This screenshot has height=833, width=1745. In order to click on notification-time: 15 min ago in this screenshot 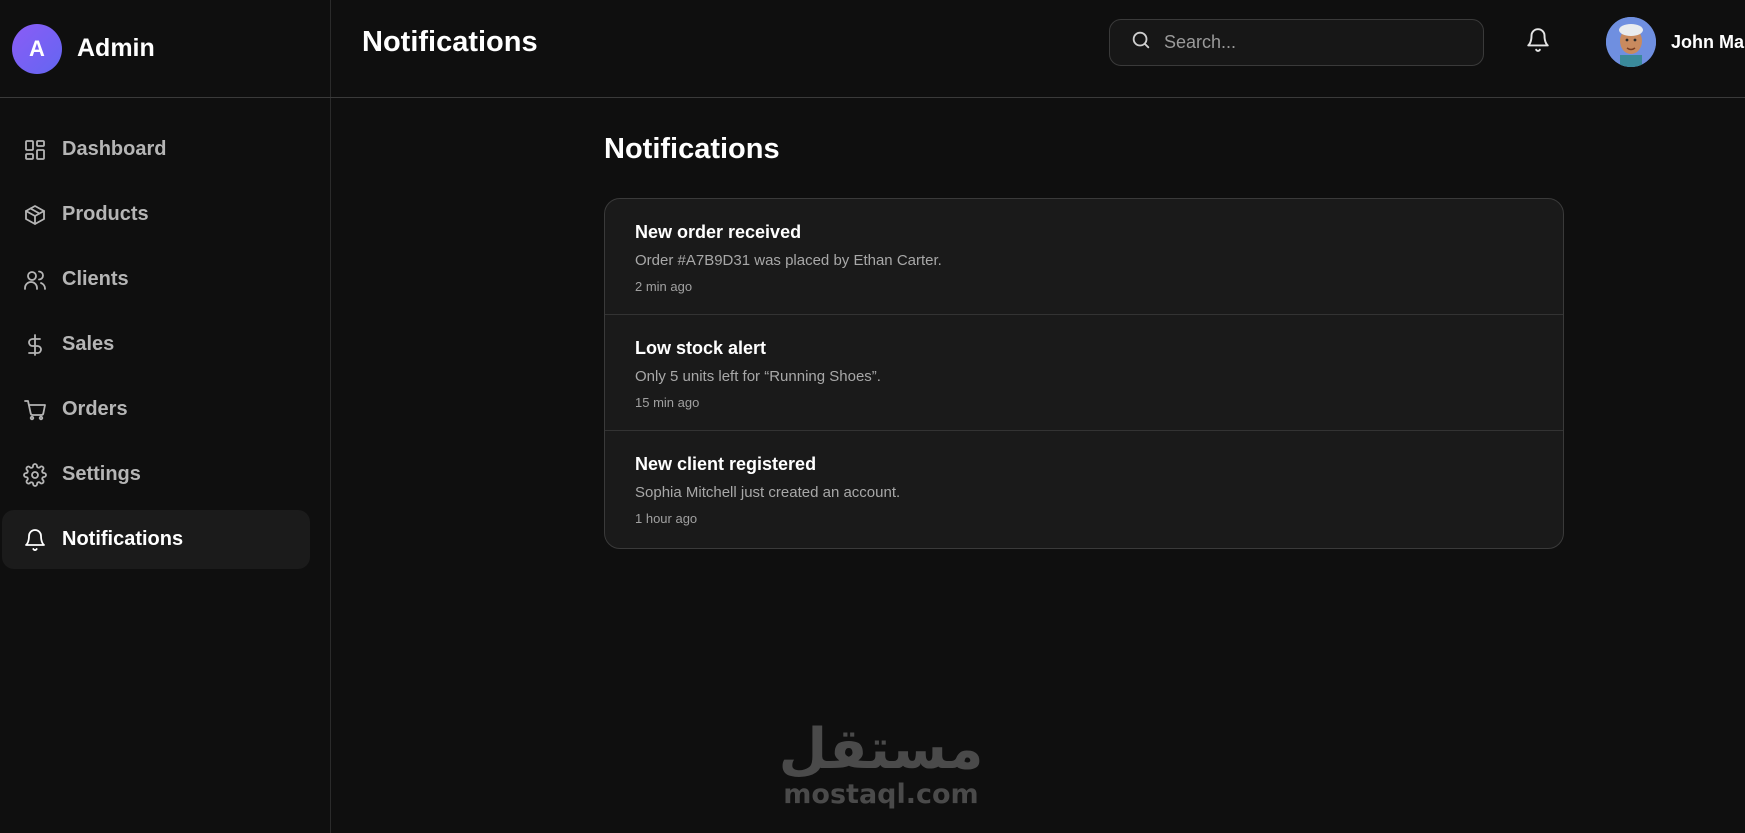, I will do `click(667, 402)`.